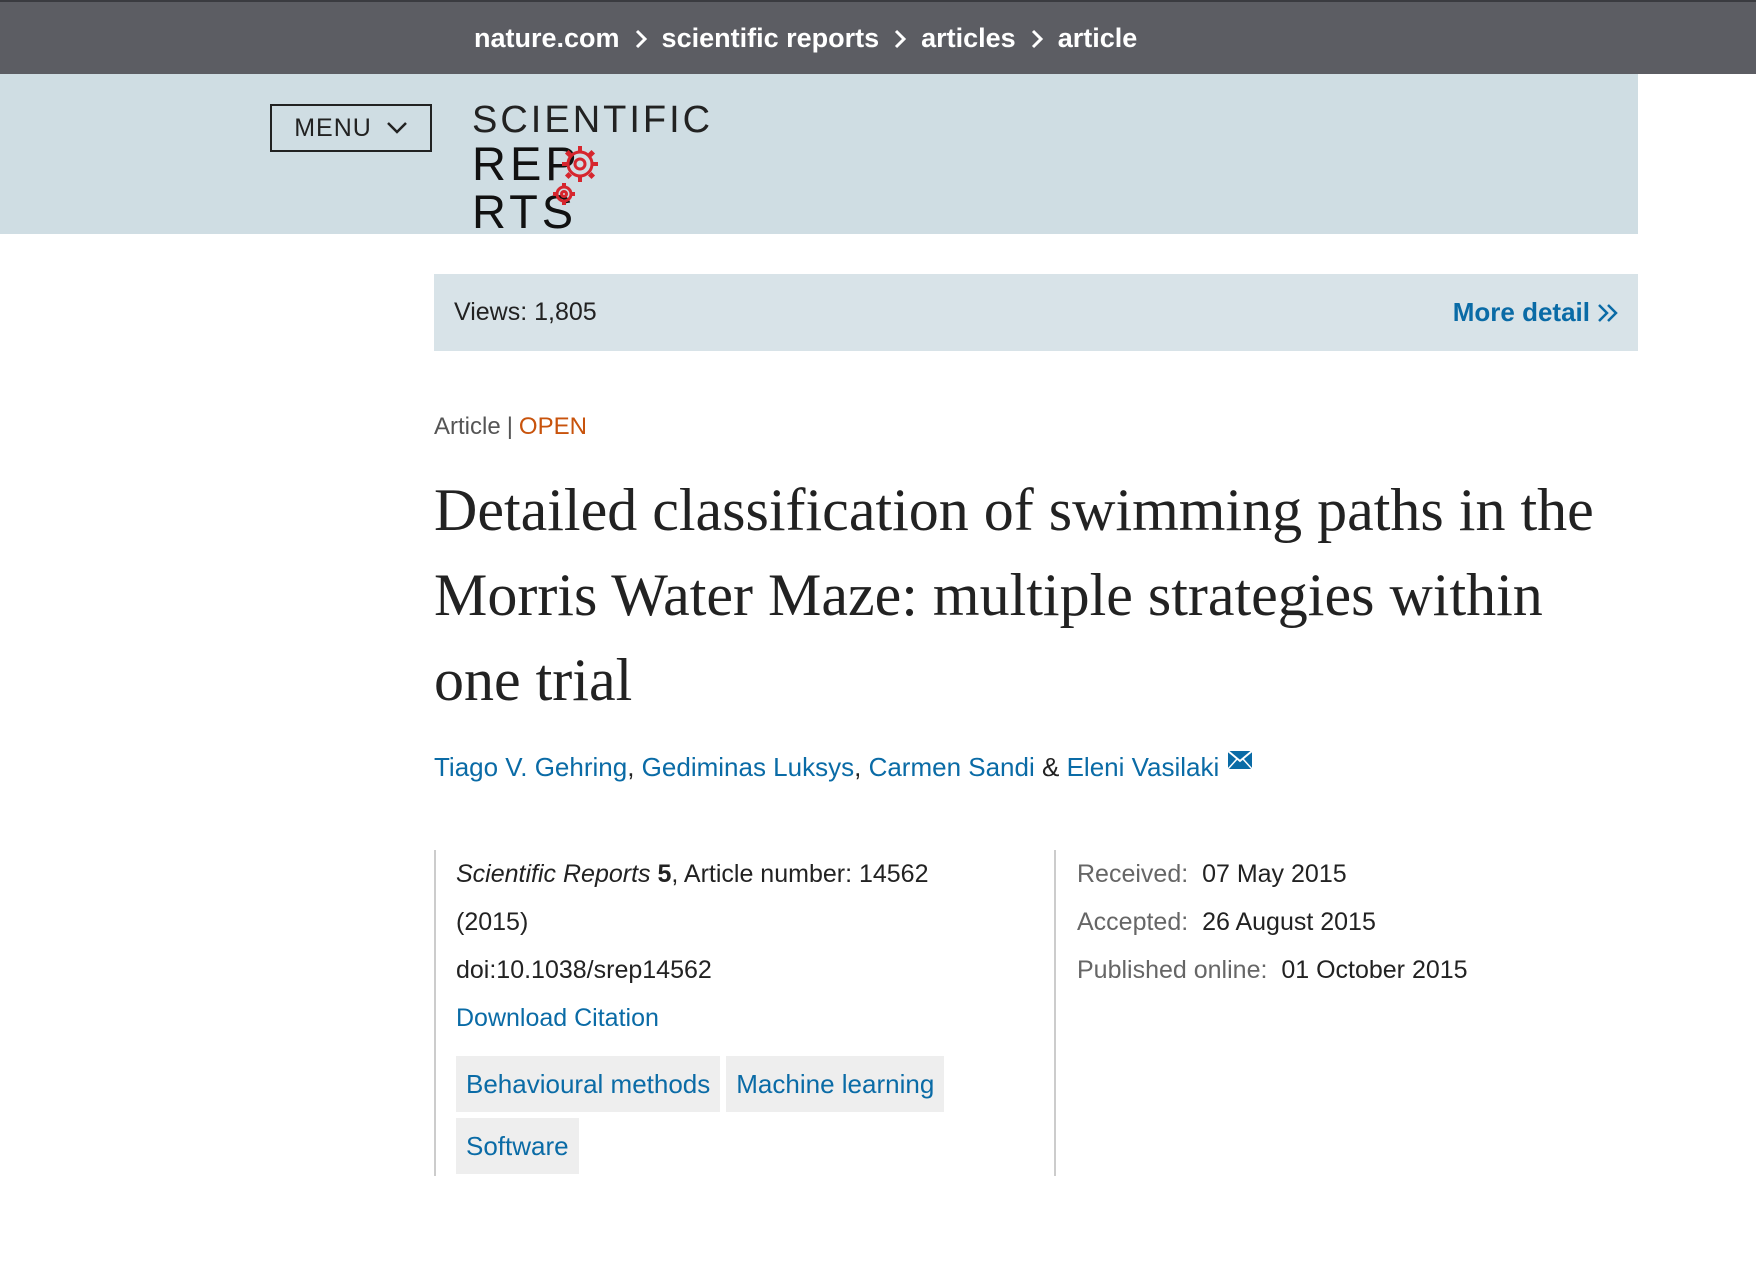 The height and width of the screenshot is (1272, 1756). I want to click on article-type: Article | OPEN, so click(510, 427).